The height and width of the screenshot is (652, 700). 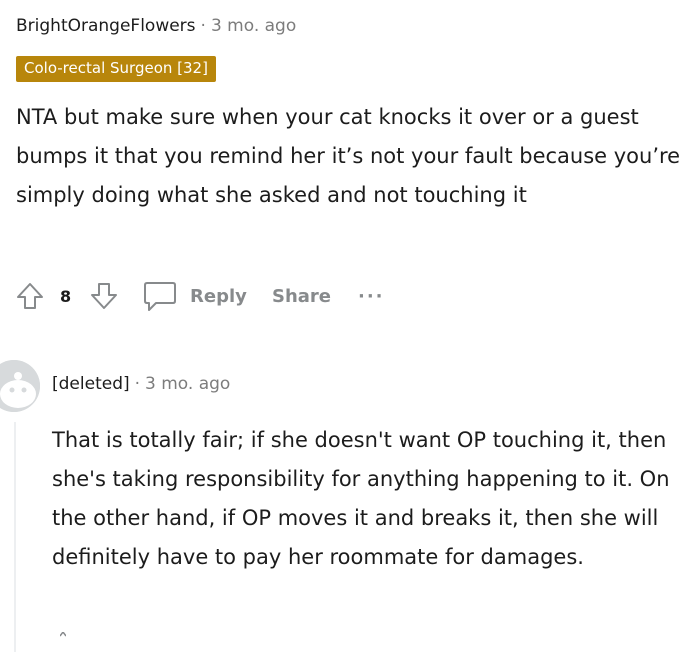 I want to click on share-button: Share, so click(x=301, y=296).